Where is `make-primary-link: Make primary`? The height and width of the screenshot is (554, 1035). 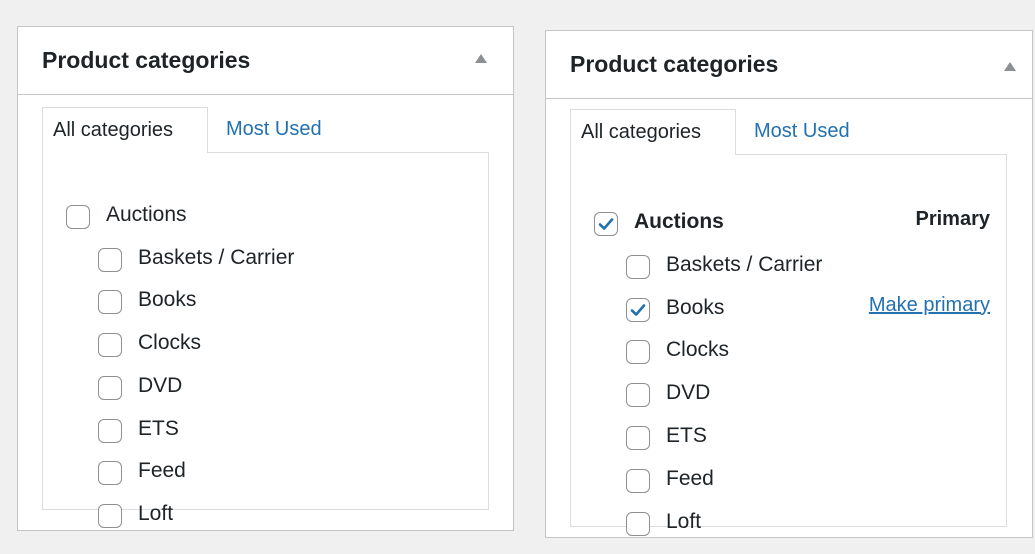
make-primary-link: Make primary is located at coordinates (929, 305).